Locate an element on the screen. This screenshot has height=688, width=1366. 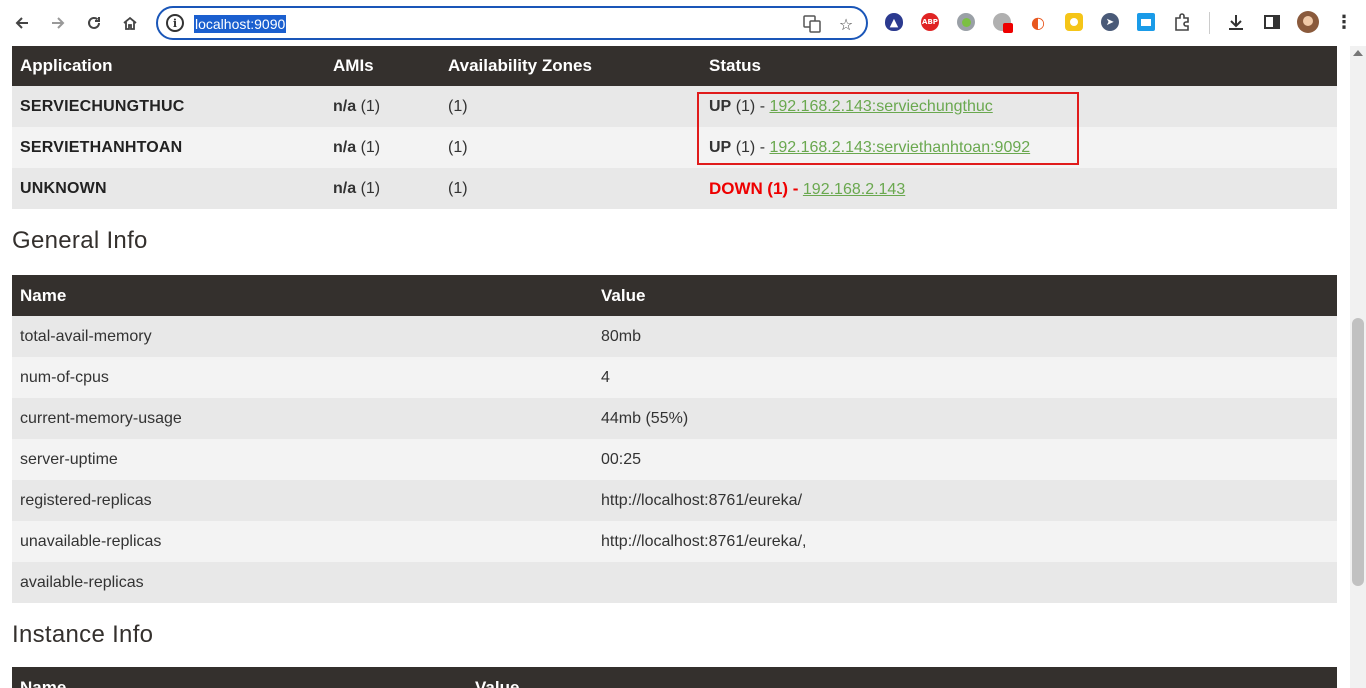
info-name: total-avail-memory is located at coordinates (302, 336).